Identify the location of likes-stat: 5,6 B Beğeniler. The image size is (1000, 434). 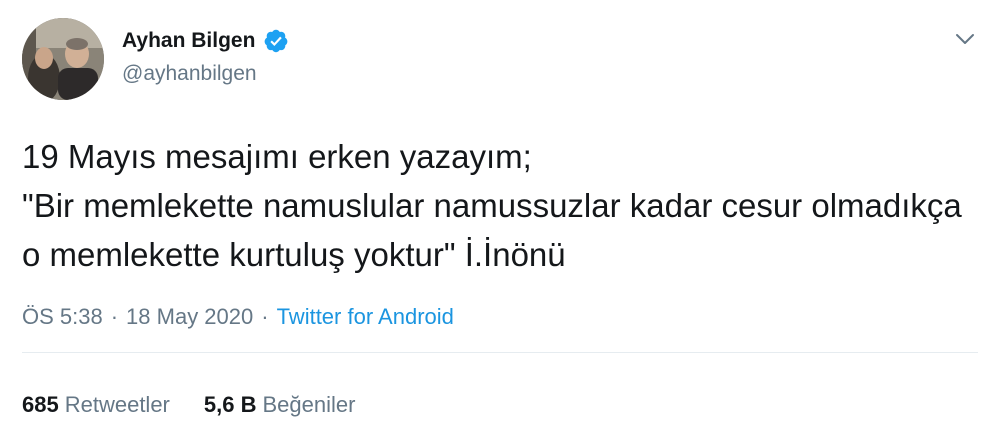
(280, 405).